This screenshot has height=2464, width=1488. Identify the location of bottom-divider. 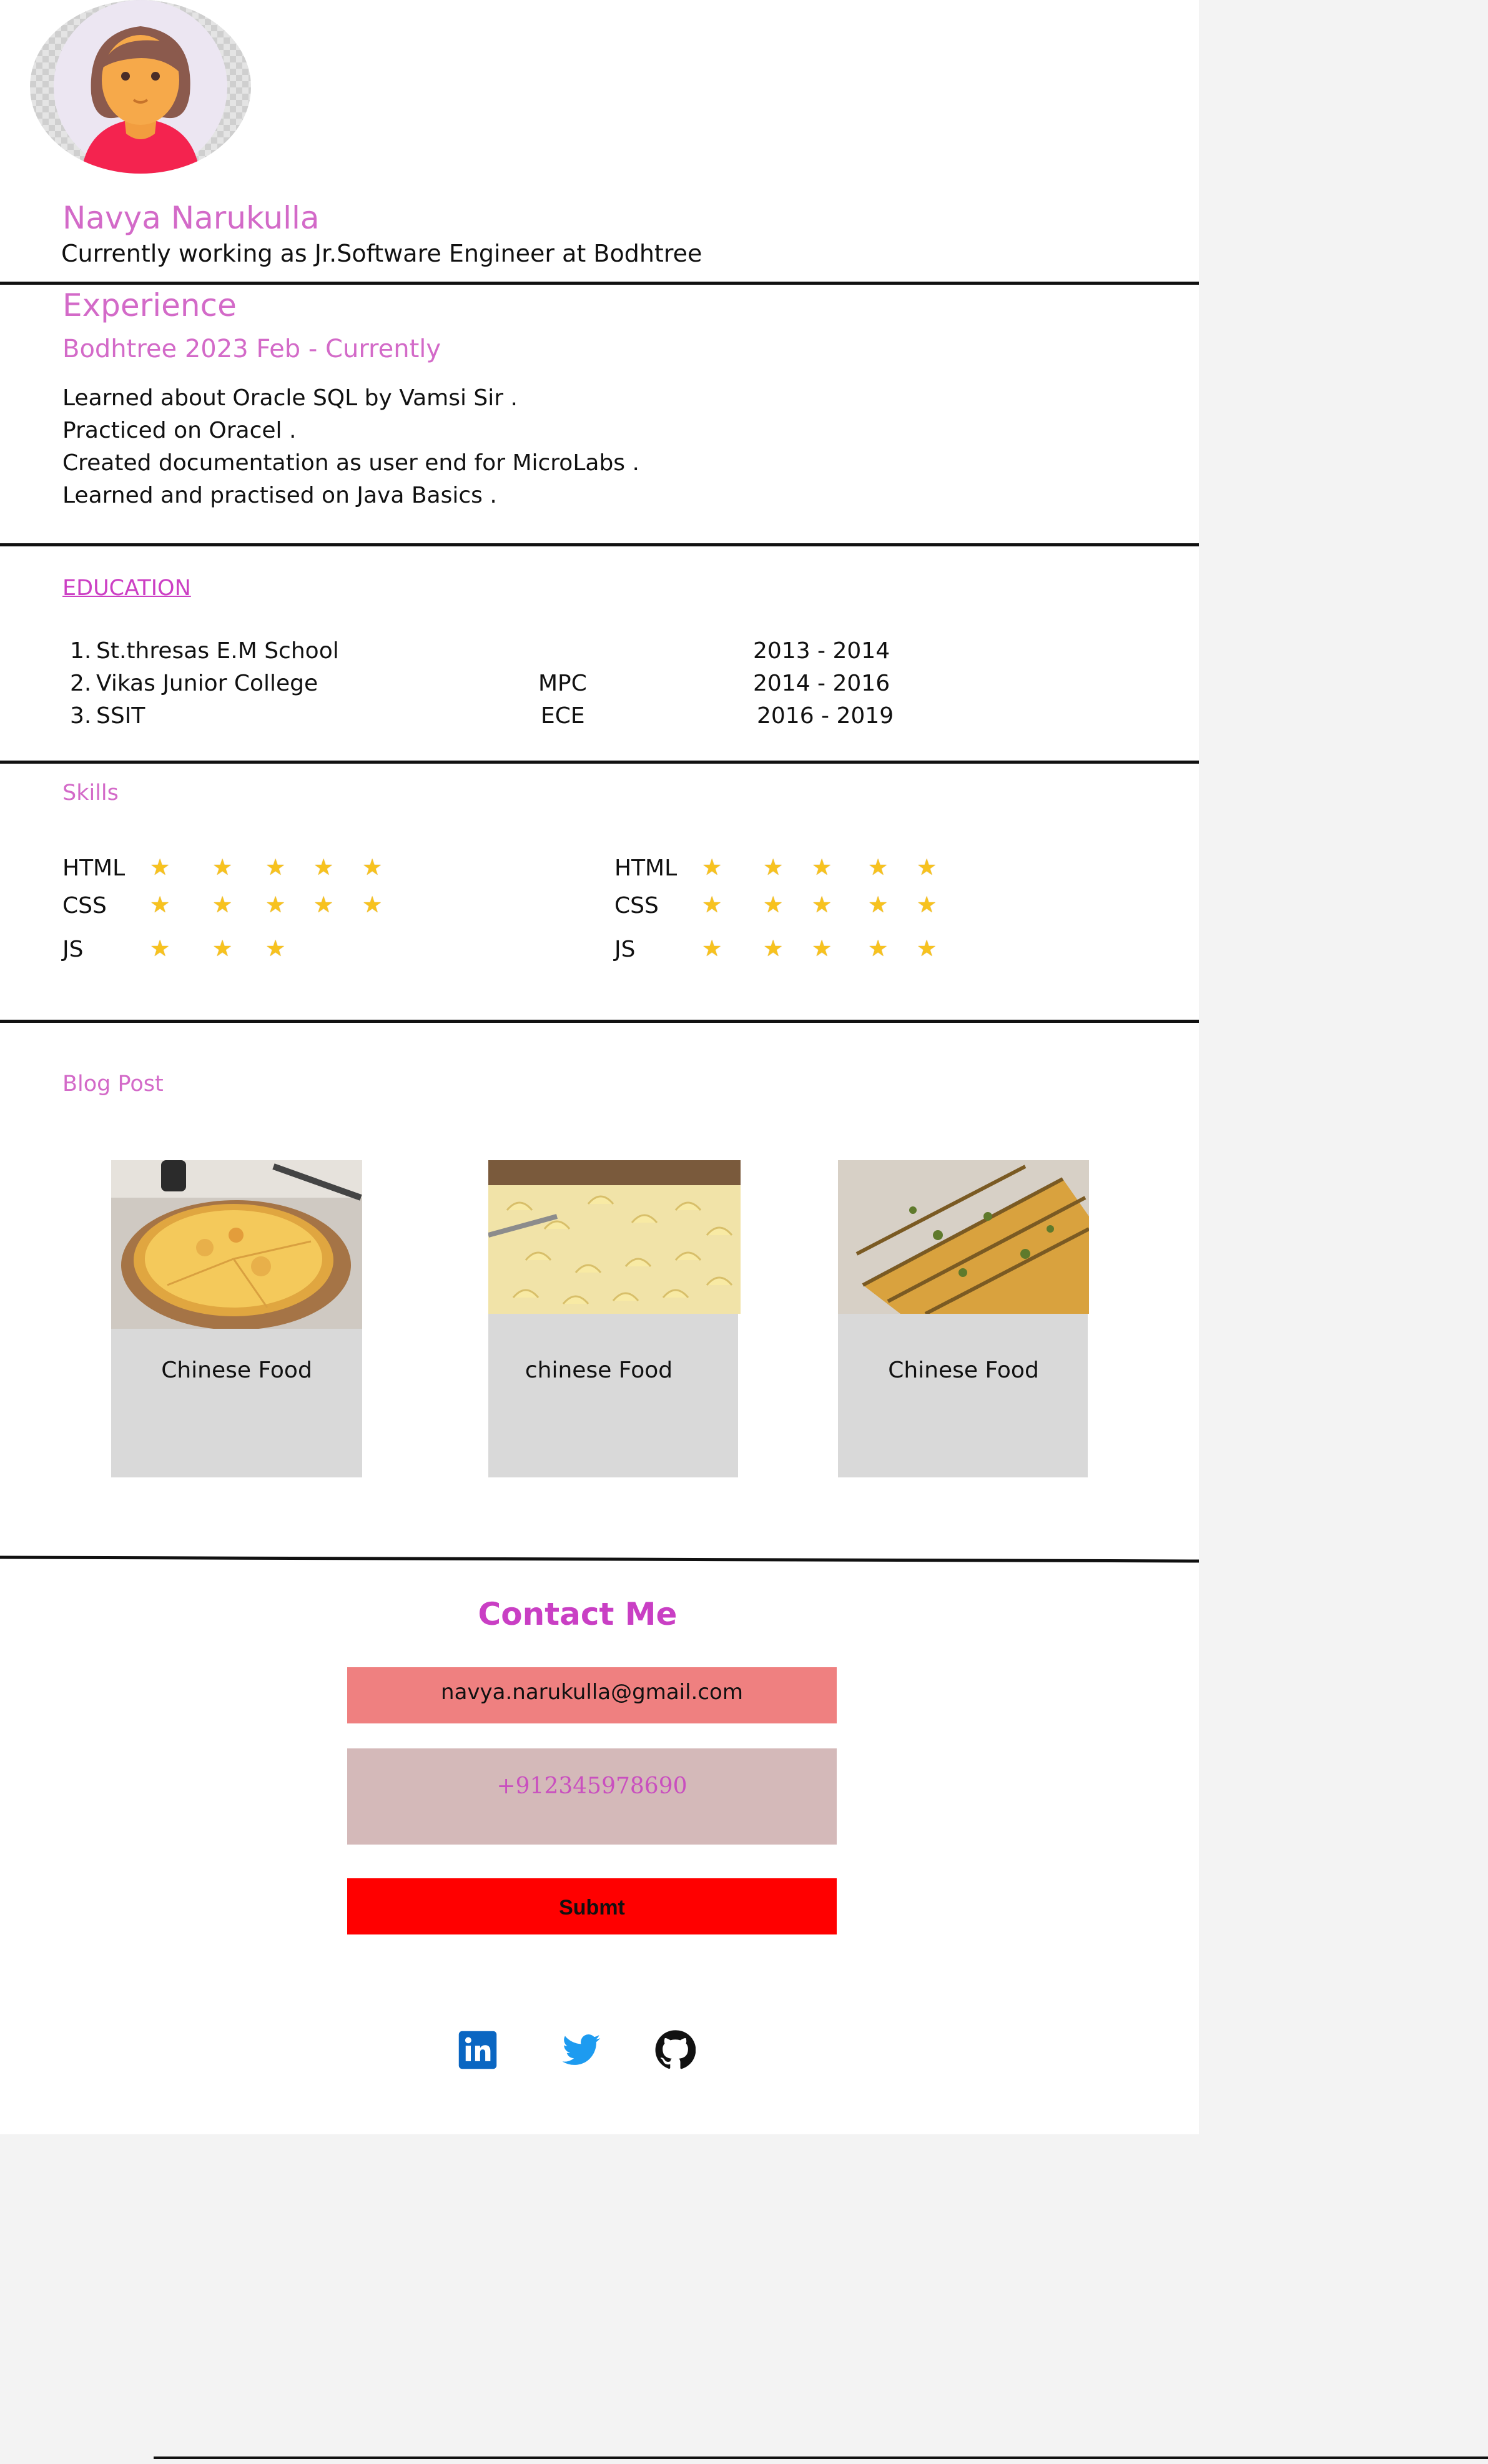
(821, 2458).